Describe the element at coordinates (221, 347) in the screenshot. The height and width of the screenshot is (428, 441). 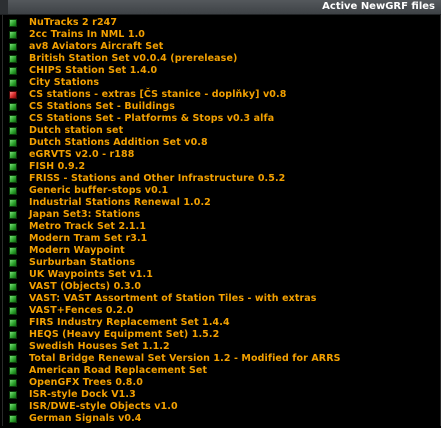
I see `newgrf-list-item: Swedish Houses Set 1.1.2` at that location.